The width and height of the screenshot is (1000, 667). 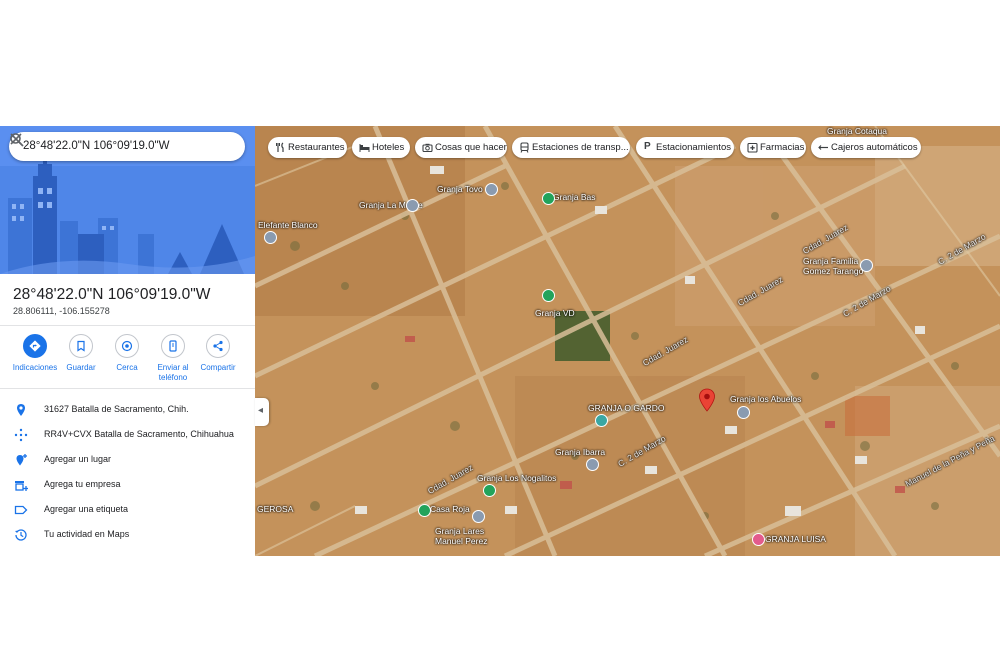 What do you see at coordinates (388, 147) in the screenshot?
I see `chip-label: Hoteles` at bounding box center [388, 147].